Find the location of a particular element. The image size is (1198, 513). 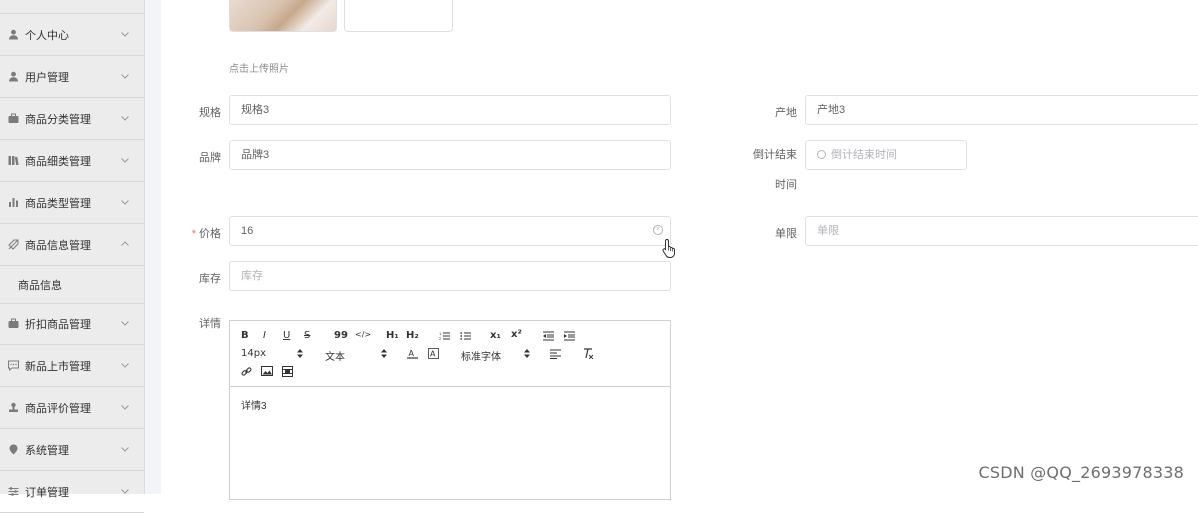

bullet-list-icon is located at coordinates (465, 336).